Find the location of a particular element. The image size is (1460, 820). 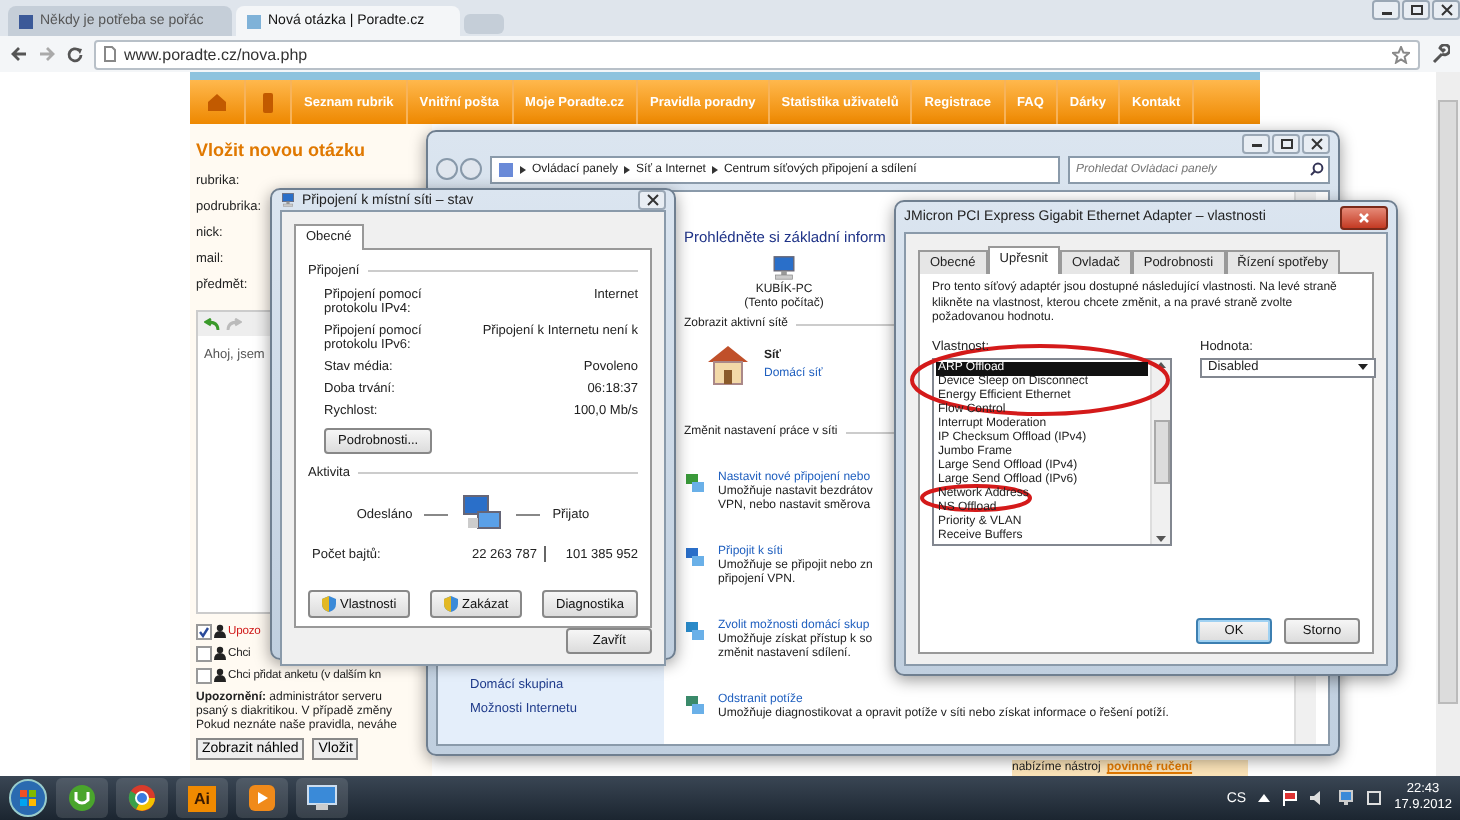

minimize-icon is located at coordinates (1256, 143).